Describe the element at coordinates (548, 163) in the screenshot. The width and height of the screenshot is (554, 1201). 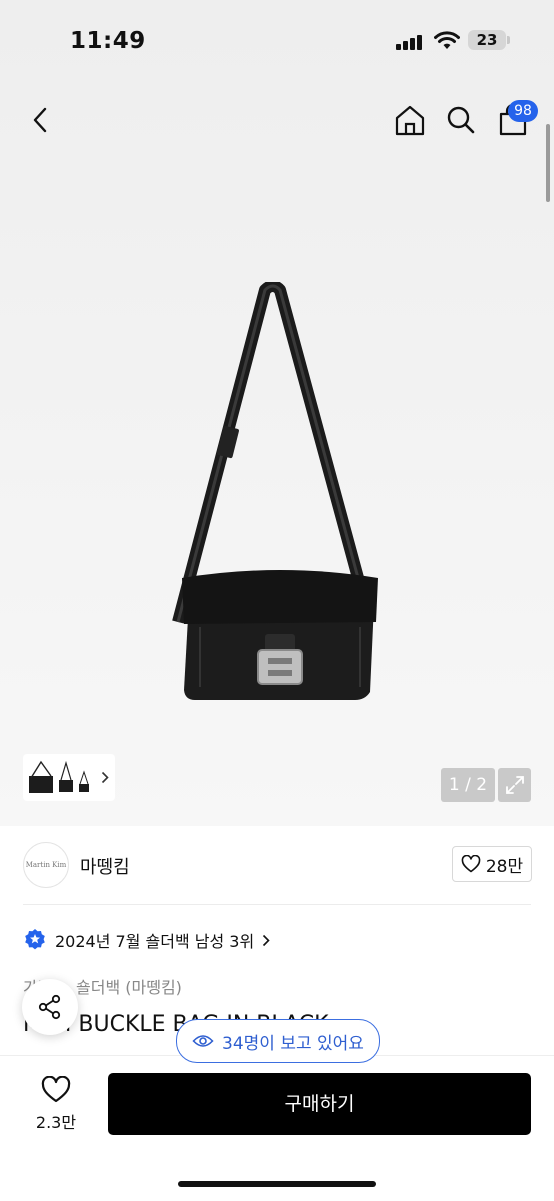
I see `scrollbar` at that location.